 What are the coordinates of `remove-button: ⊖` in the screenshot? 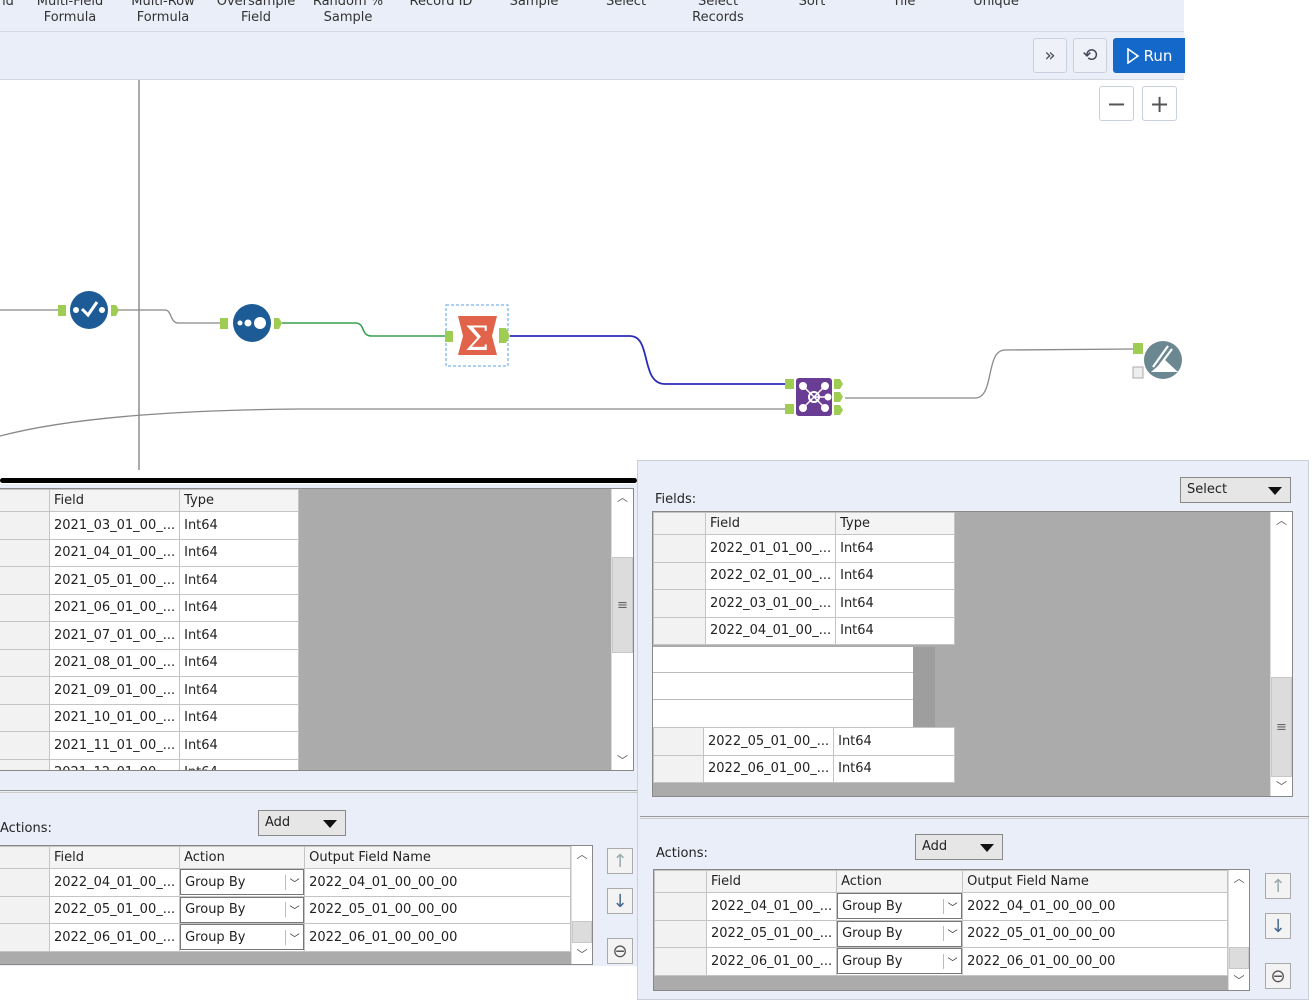 It's located at (620, 951).